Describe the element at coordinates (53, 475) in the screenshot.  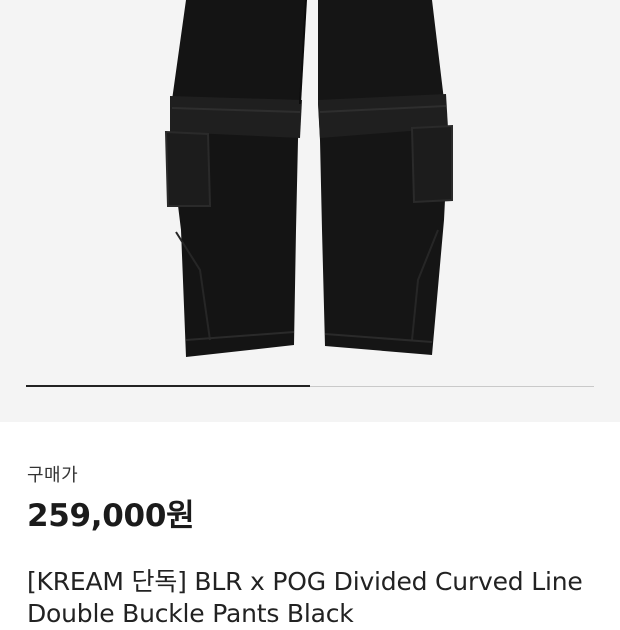
I see `buy-price-label: 구매가` at that location.